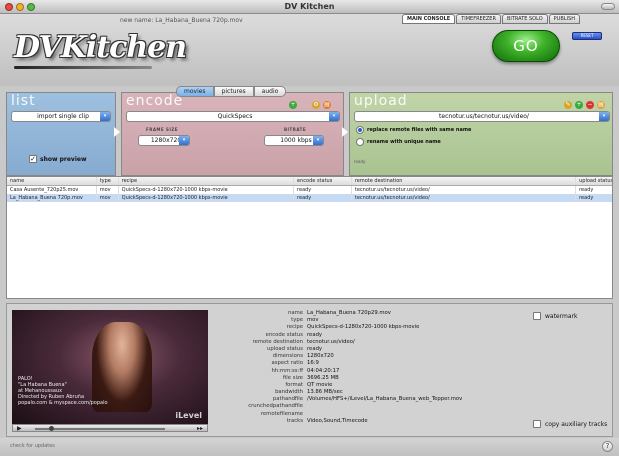 This screenshot has width=619, height=456. Describe the element at coordinates (61, 116) in the screenshot. I see `import-mode-select: import single clip ▾` at that location.